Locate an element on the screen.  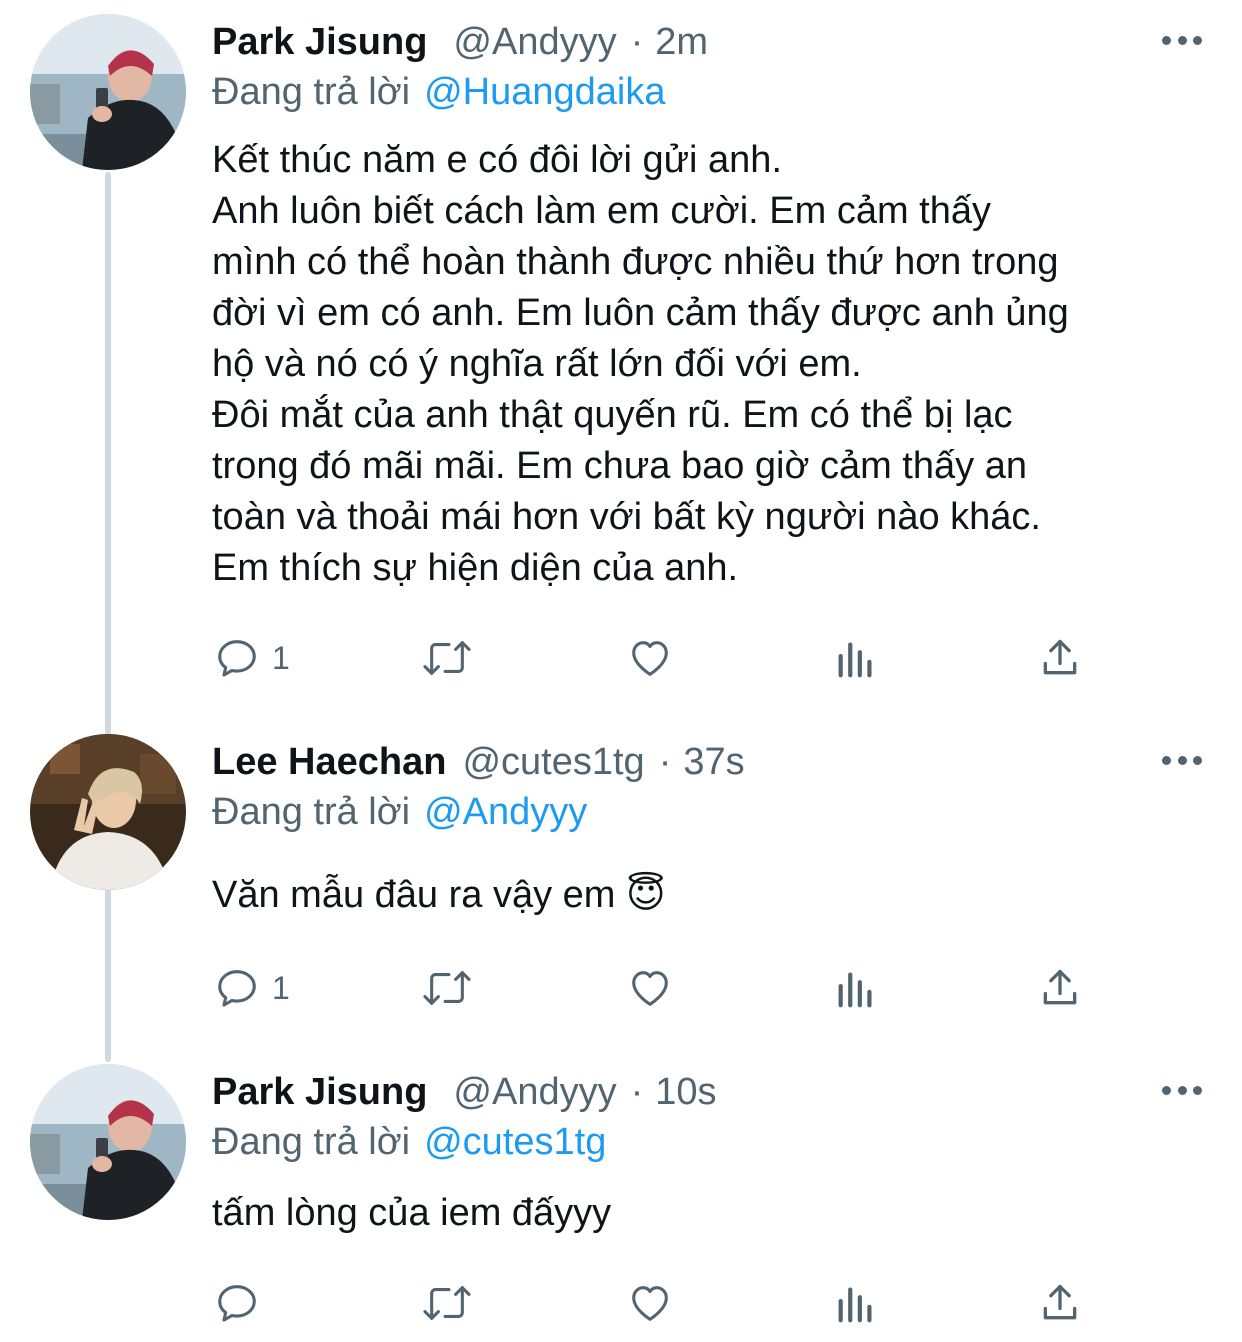
tweet-header: Park Jisung @Andyyy · 2m is located at coordinates (707, 42).